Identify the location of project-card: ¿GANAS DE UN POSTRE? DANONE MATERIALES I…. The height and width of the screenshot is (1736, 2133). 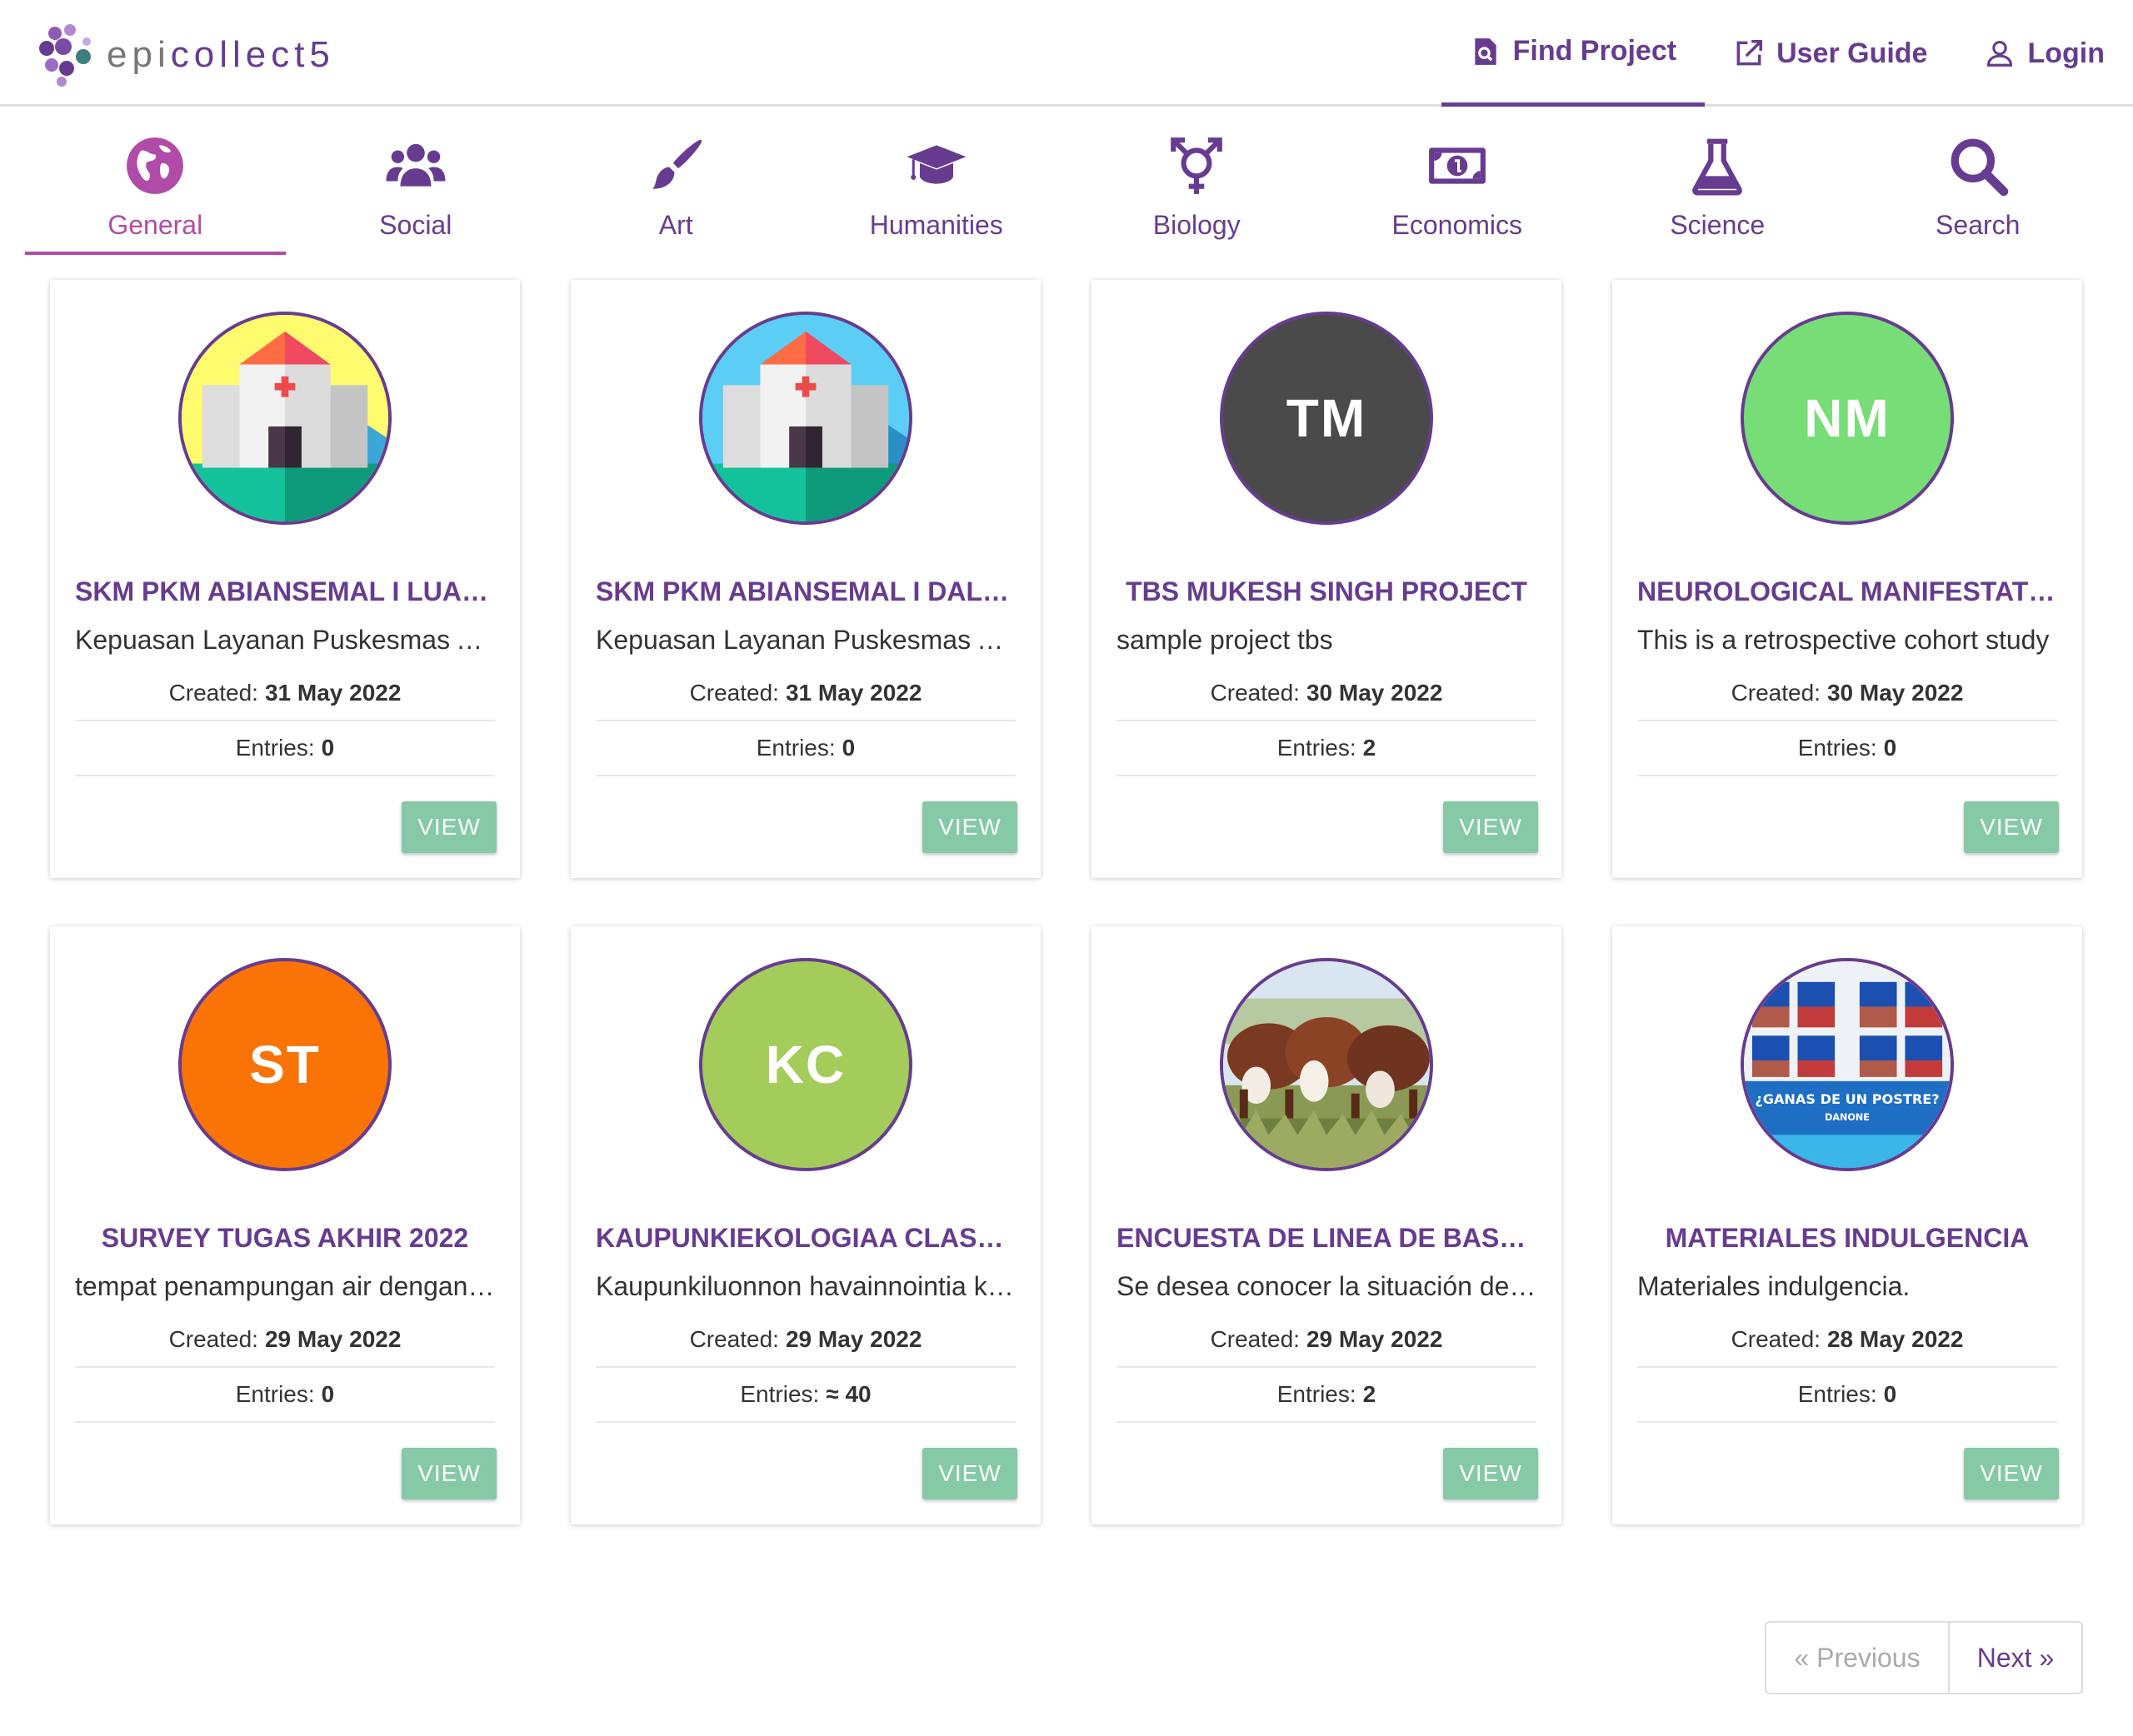
(1847, 1225).